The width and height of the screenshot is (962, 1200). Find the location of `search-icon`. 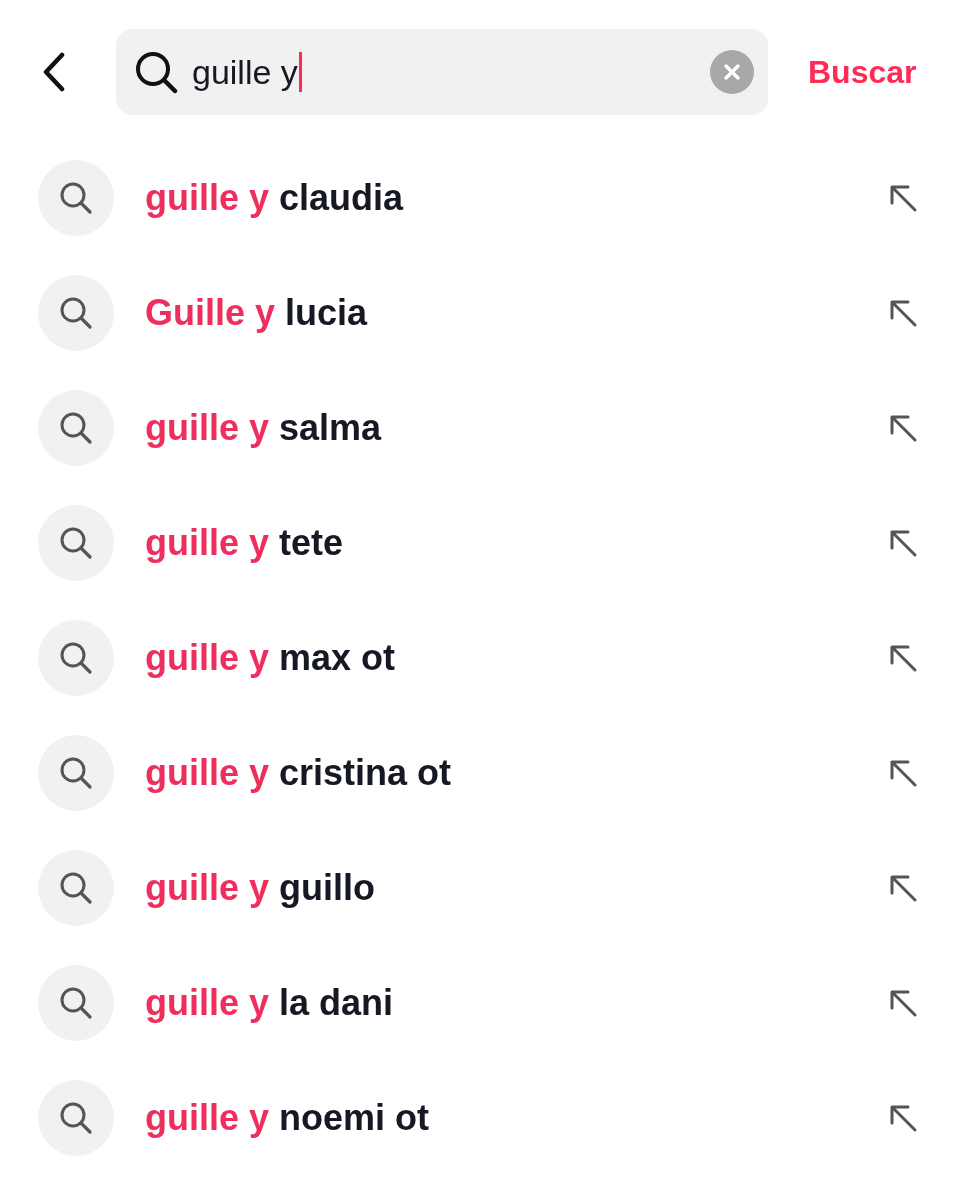

search-icon is located at coordinates (156, 72).